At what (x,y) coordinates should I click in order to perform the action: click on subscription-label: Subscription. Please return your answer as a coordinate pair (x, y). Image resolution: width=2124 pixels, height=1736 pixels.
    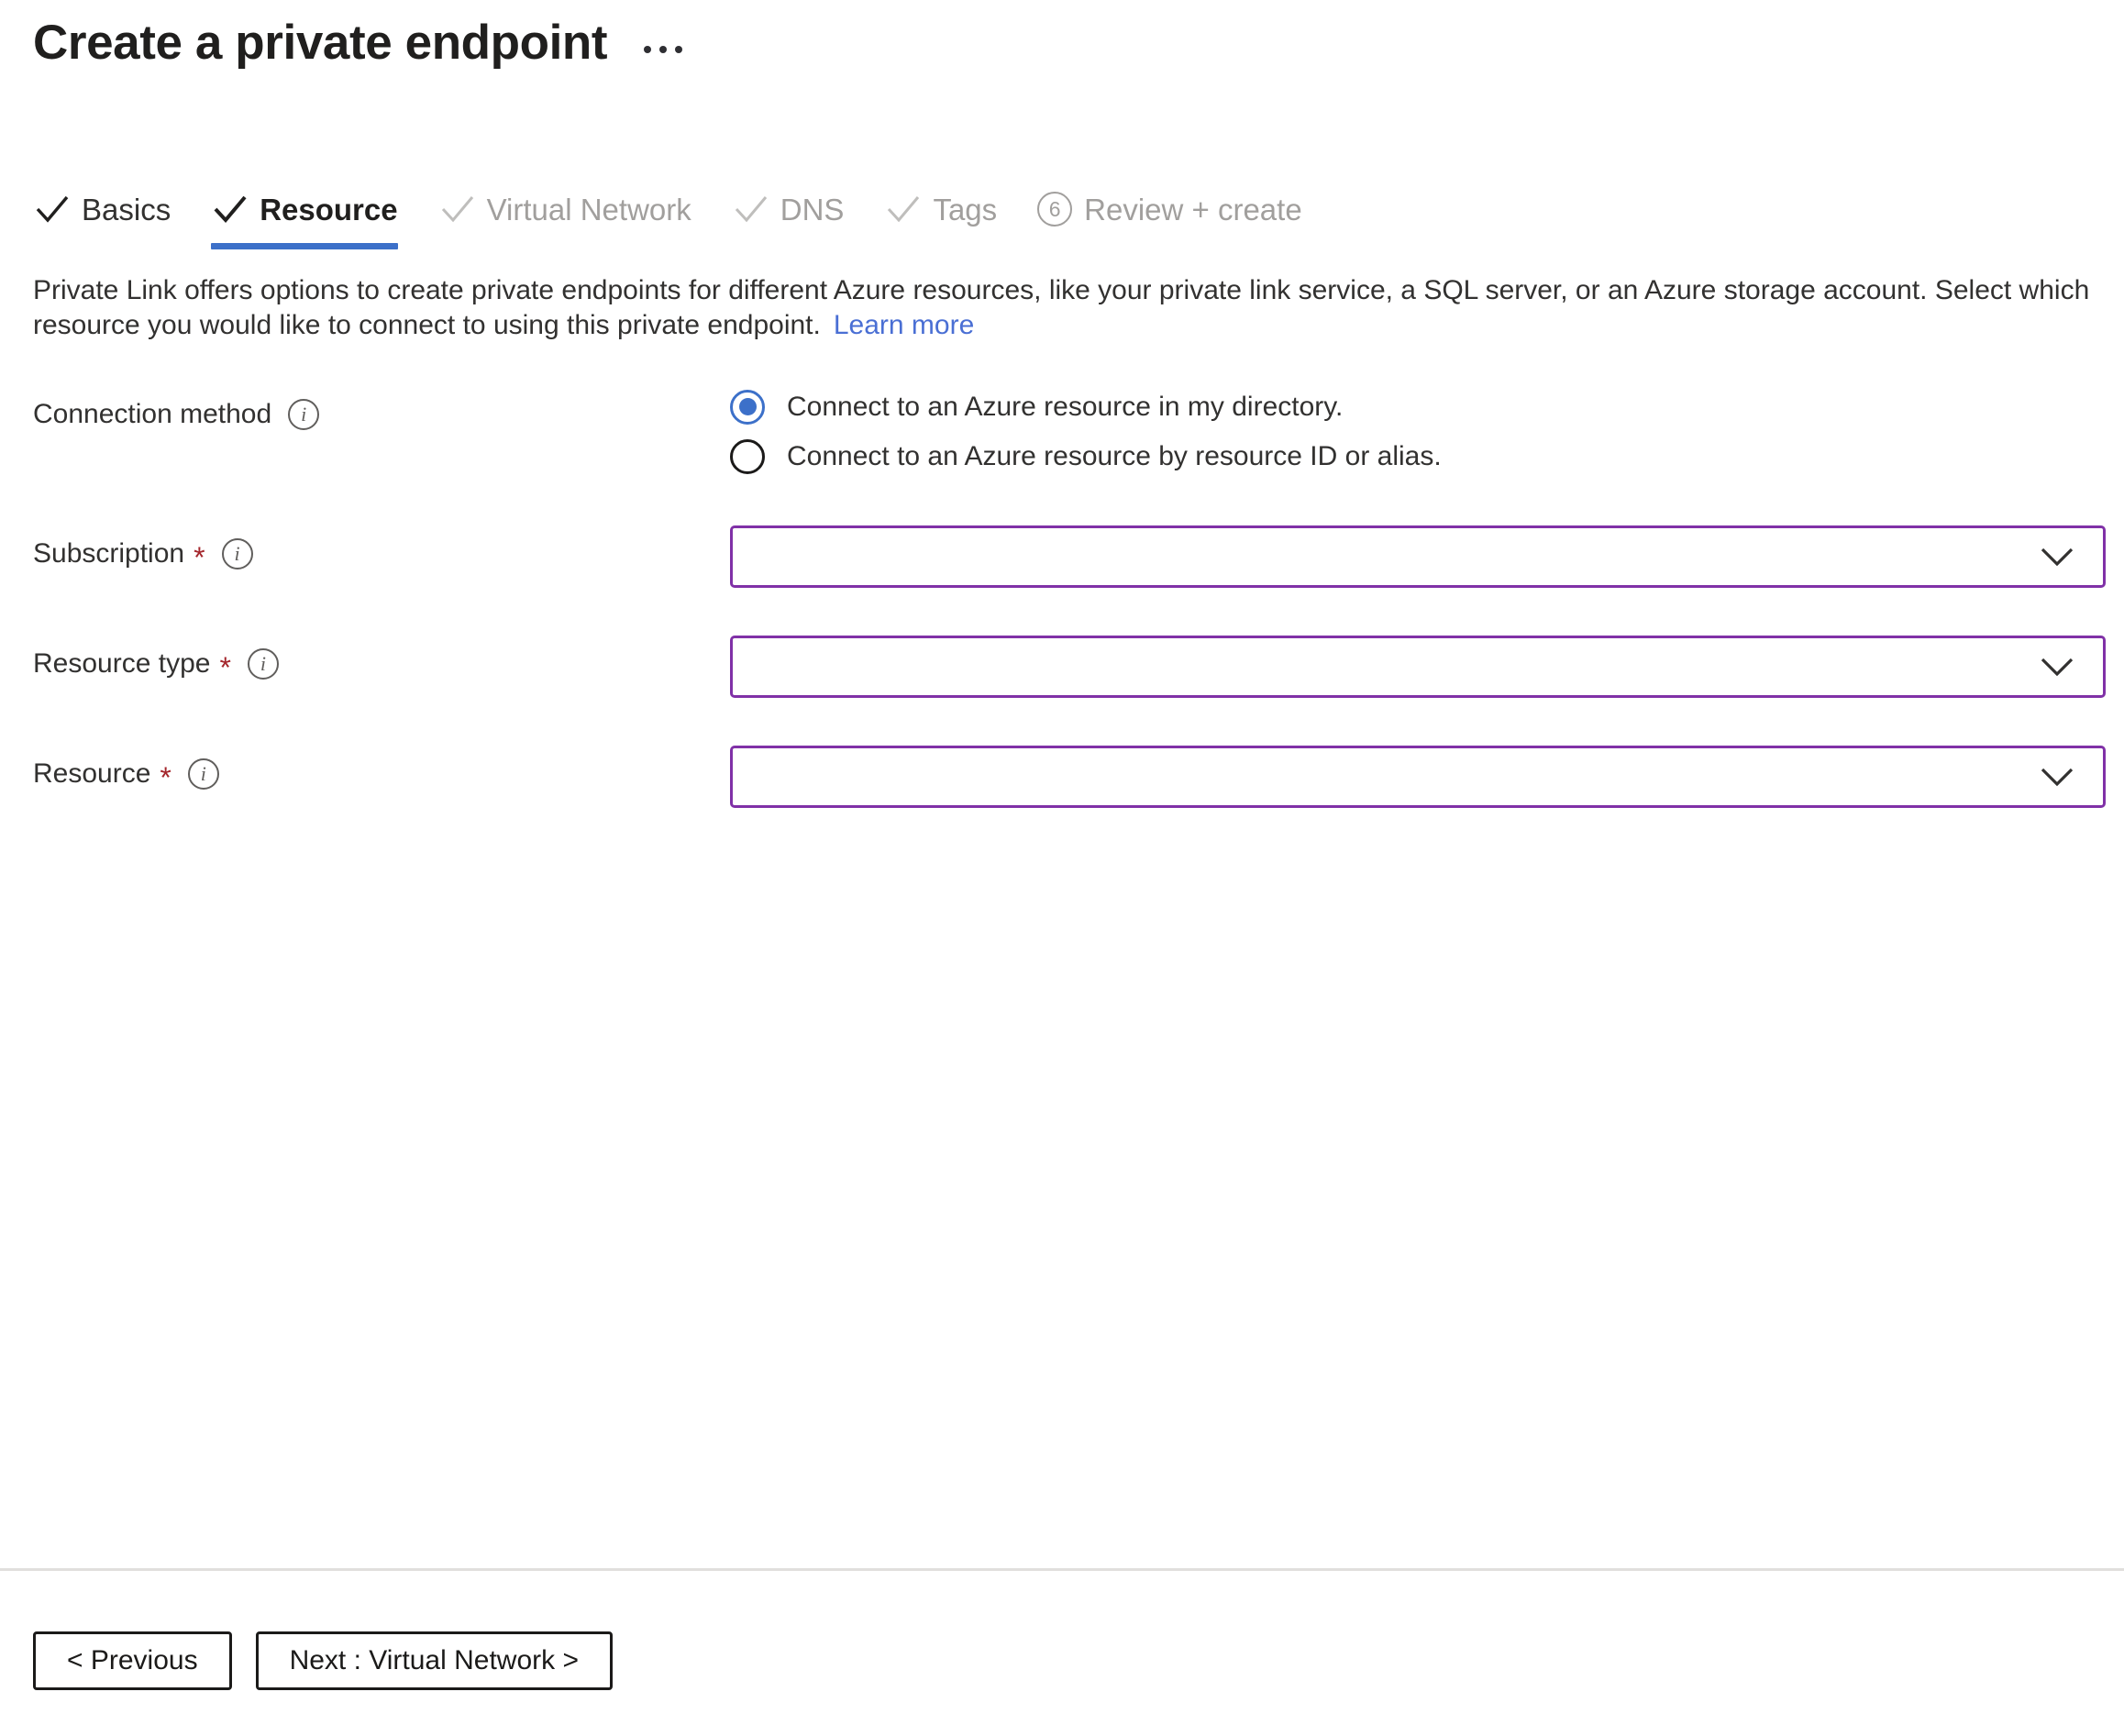
    Looking at the image, I should click on (109, 553).